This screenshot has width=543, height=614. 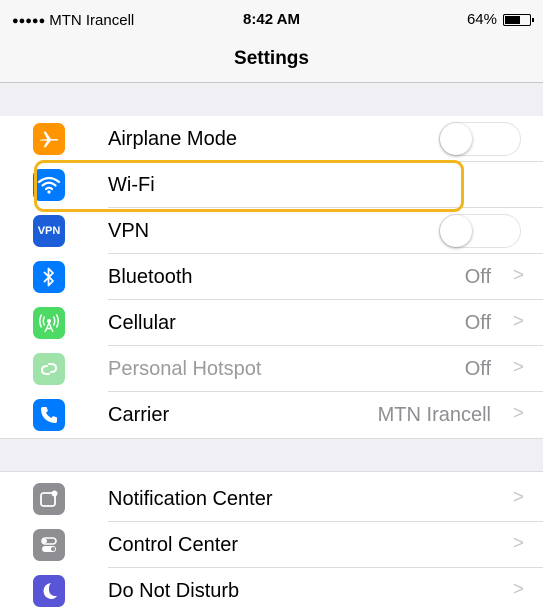 I want to click on status-bar: ●●●●● MTN Irancell 8:42 AM 64%, so click(x=271, y=19).